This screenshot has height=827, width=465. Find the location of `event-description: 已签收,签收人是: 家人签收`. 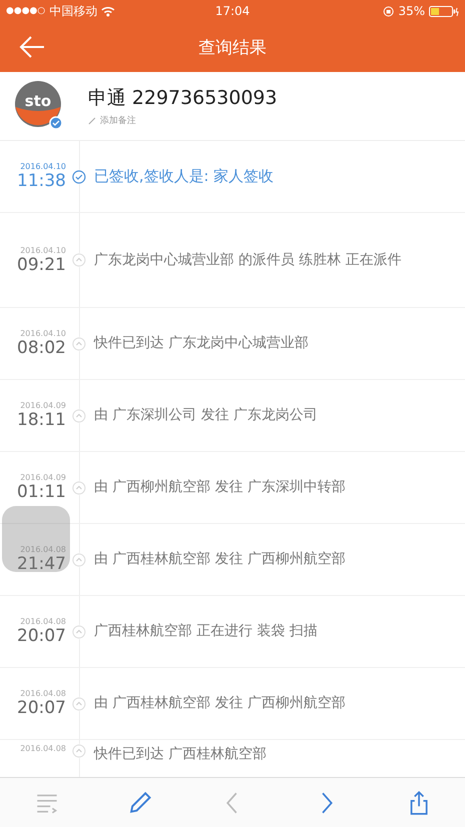

event-description: 已签收,签收人是: 家人签收 is located at coordinates (184, 176).